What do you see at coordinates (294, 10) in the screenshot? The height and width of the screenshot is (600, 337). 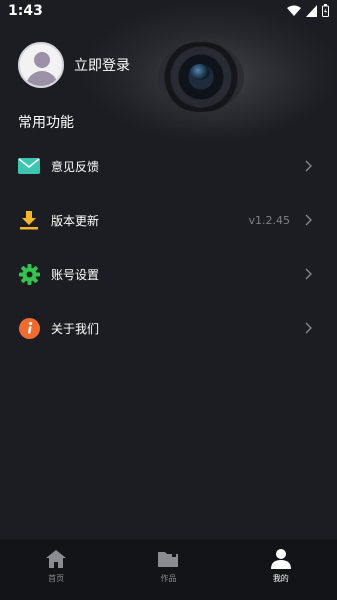 I see `wifi-icon` at bounding box center [294, 10].